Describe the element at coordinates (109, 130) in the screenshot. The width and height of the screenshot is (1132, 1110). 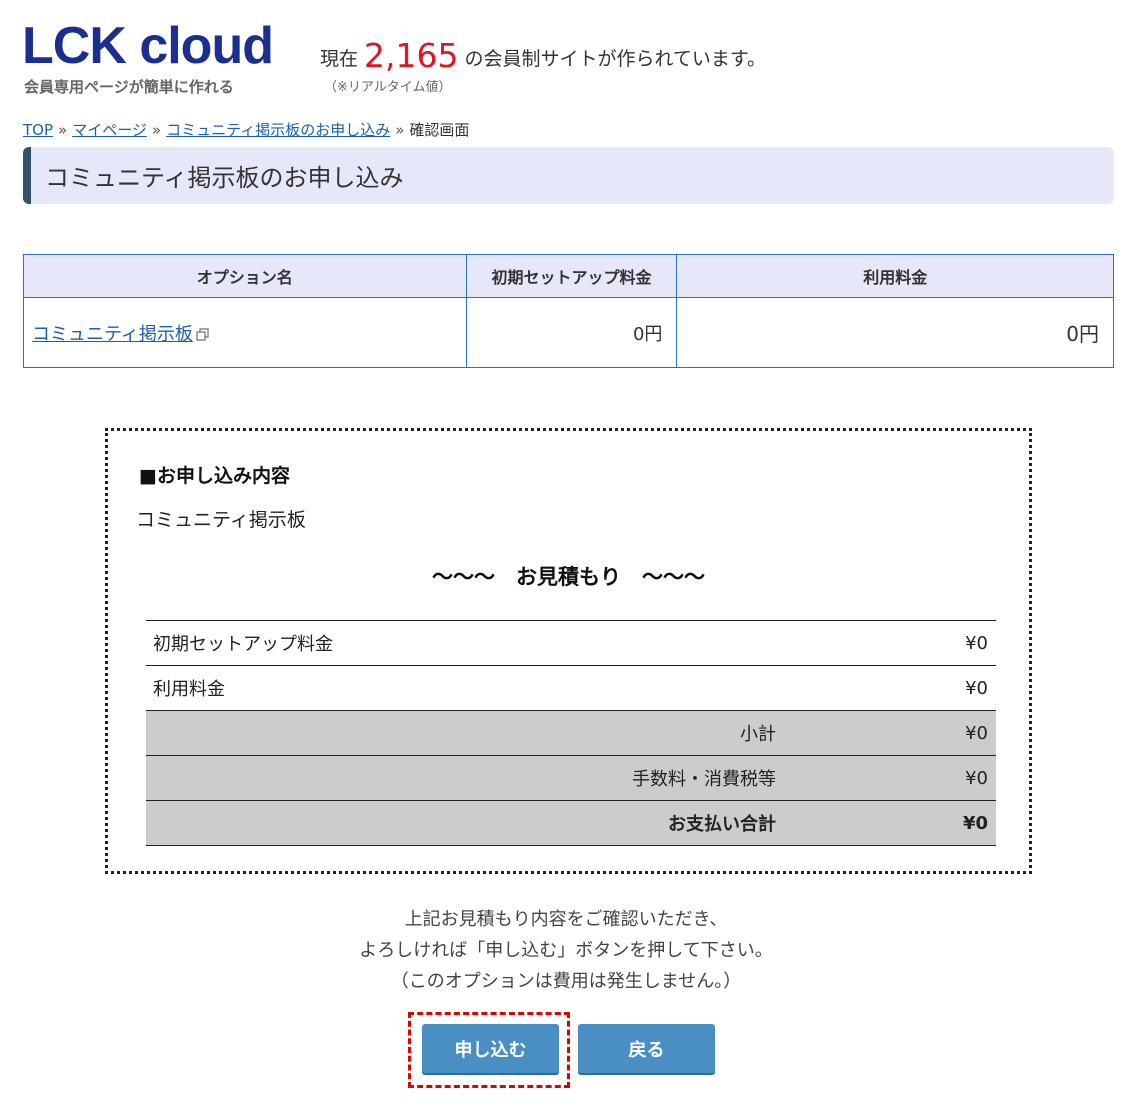
I see `breadcrumb-mypage: マイページ` at that location.